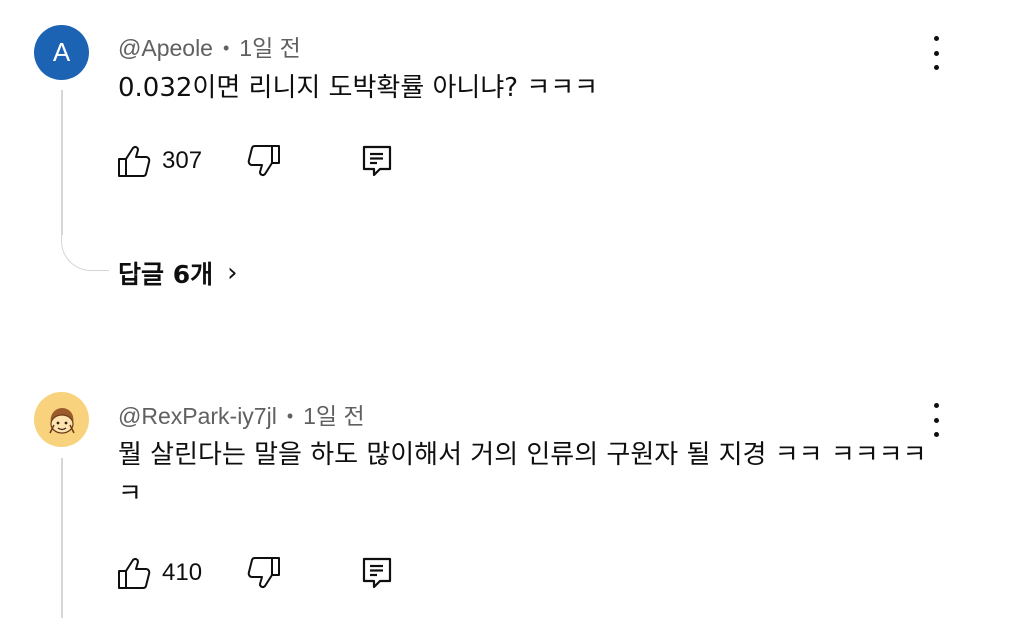 The height and width of the screenshot is (642, 1009). I want to click on replies-label: 답글 6개, so click(166, 274).